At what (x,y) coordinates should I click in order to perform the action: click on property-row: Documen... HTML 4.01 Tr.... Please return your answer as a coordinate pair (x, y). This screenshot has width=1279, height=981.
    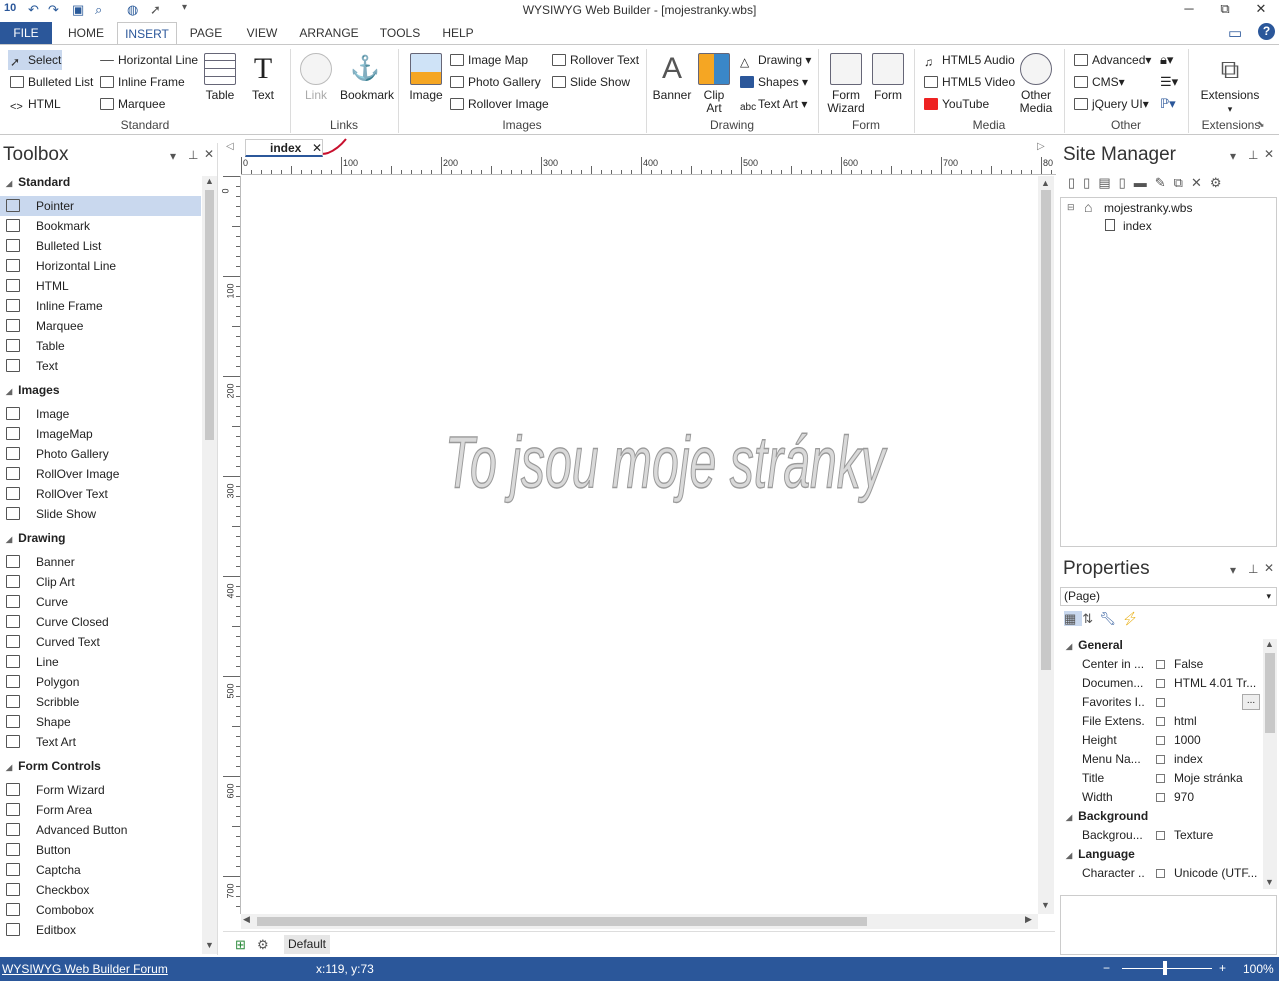
    Looking at the image, I should click on (1162, 683).